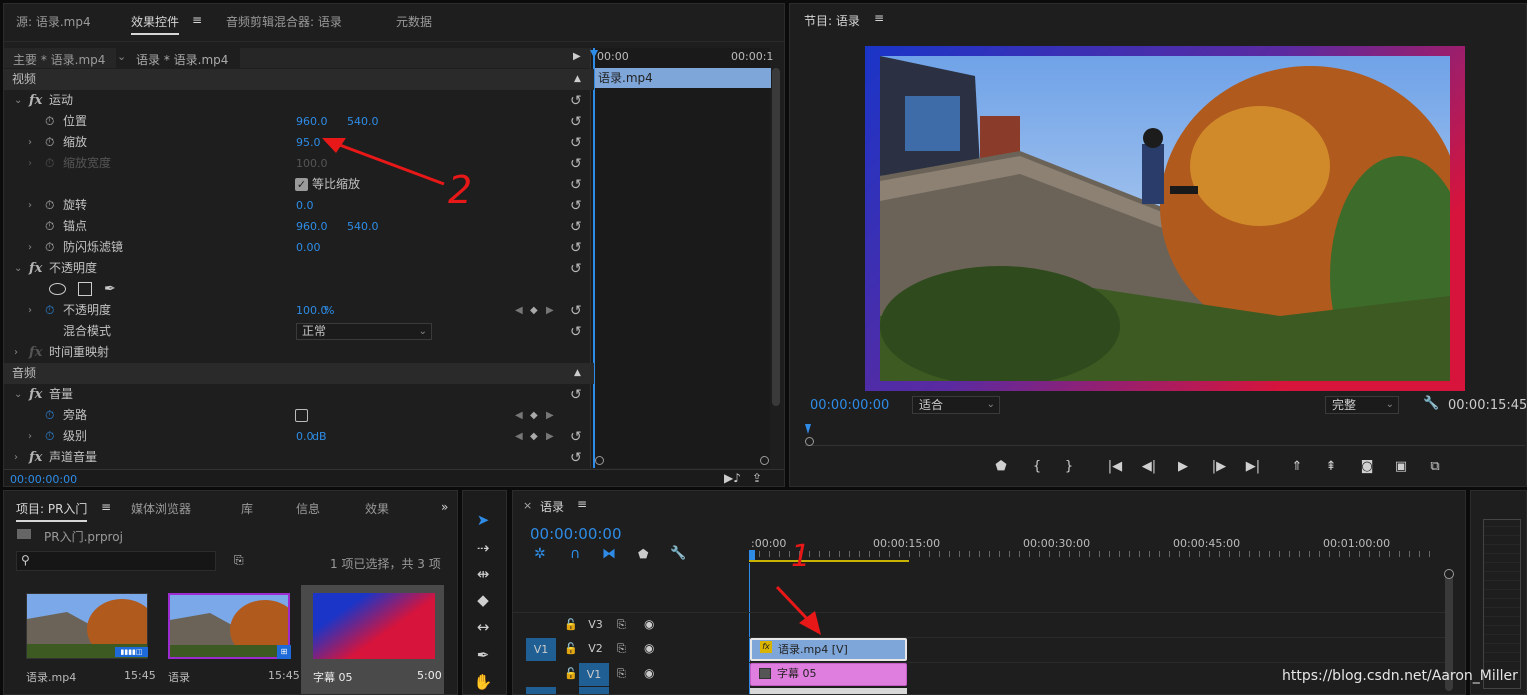  I want to click on go-to-out-icon: ▶|, so click(1253, 466).